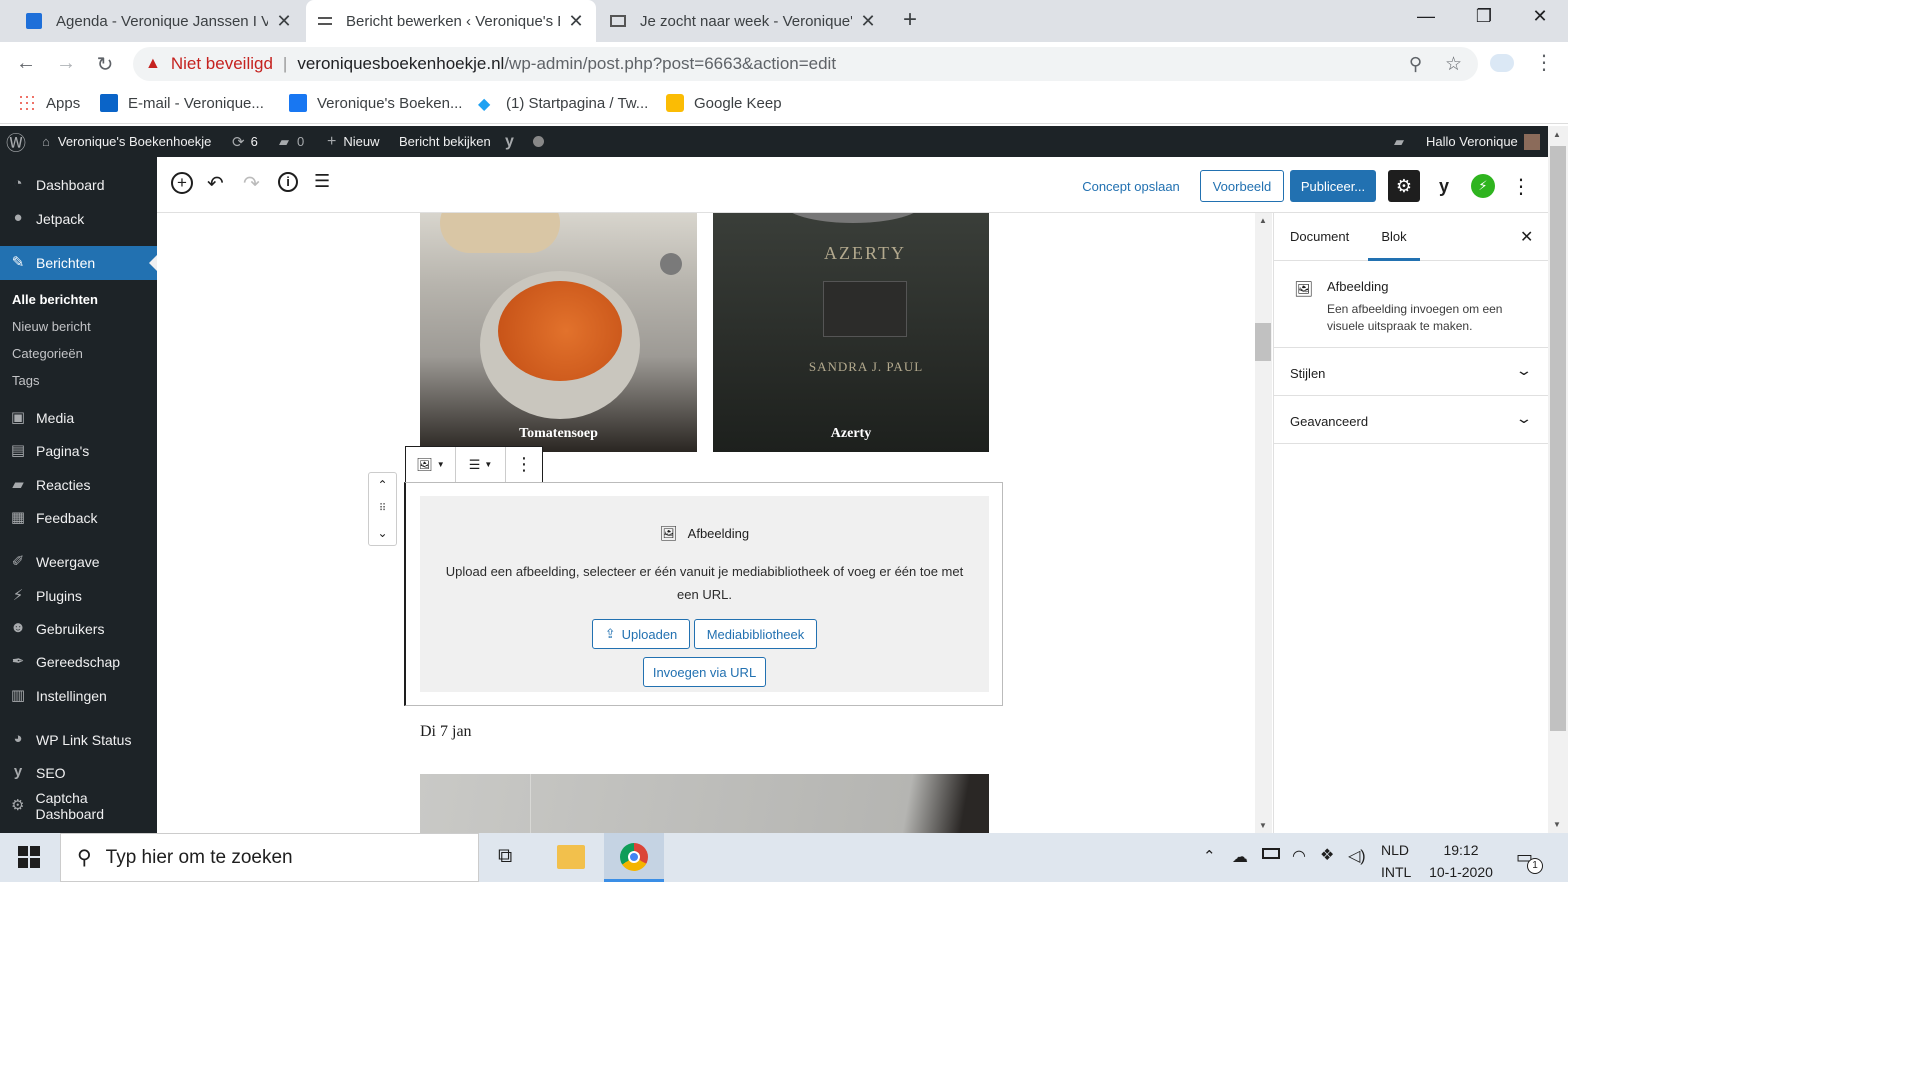 The height and width of the screenshot is (1080, 1920). I want to click on input-language: NLD INTL, so click(1396, 861).